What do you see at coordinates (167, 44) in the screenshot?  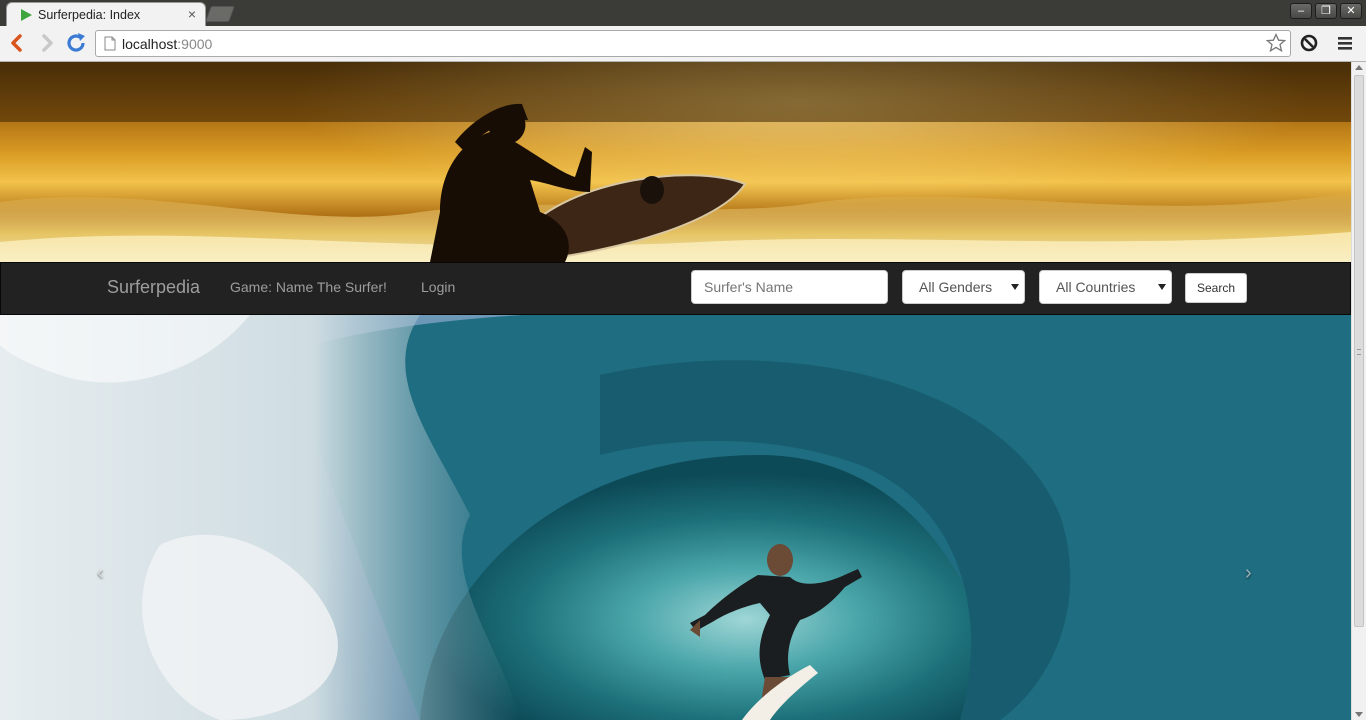 I see `url-text: localhost:9000` at bounding box center [167, 44].